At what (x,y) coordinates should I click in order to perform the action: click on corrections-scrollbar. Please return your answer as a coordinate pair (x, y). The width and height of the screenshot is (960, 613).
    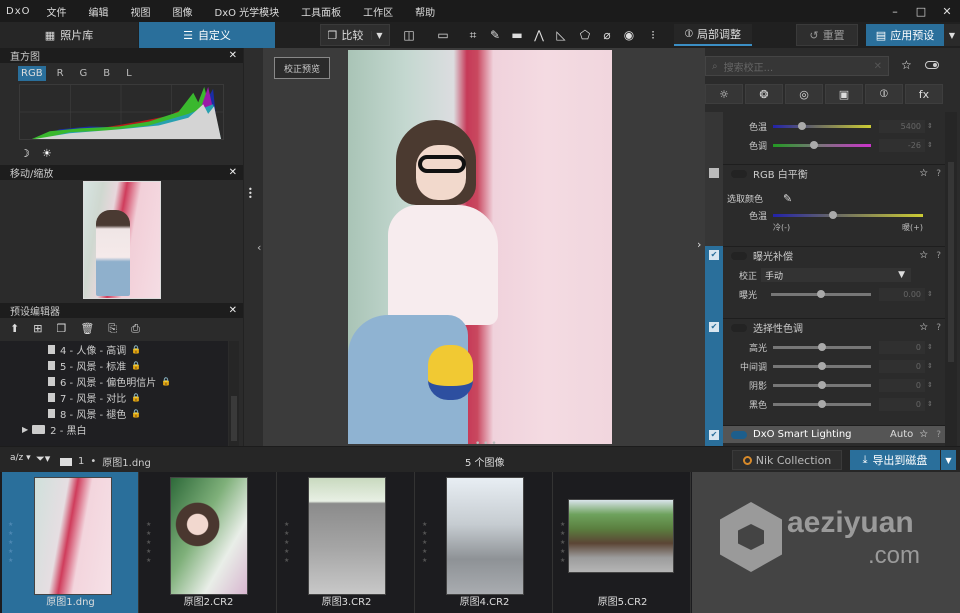
    Looking at the image, I should click on (951, 279).